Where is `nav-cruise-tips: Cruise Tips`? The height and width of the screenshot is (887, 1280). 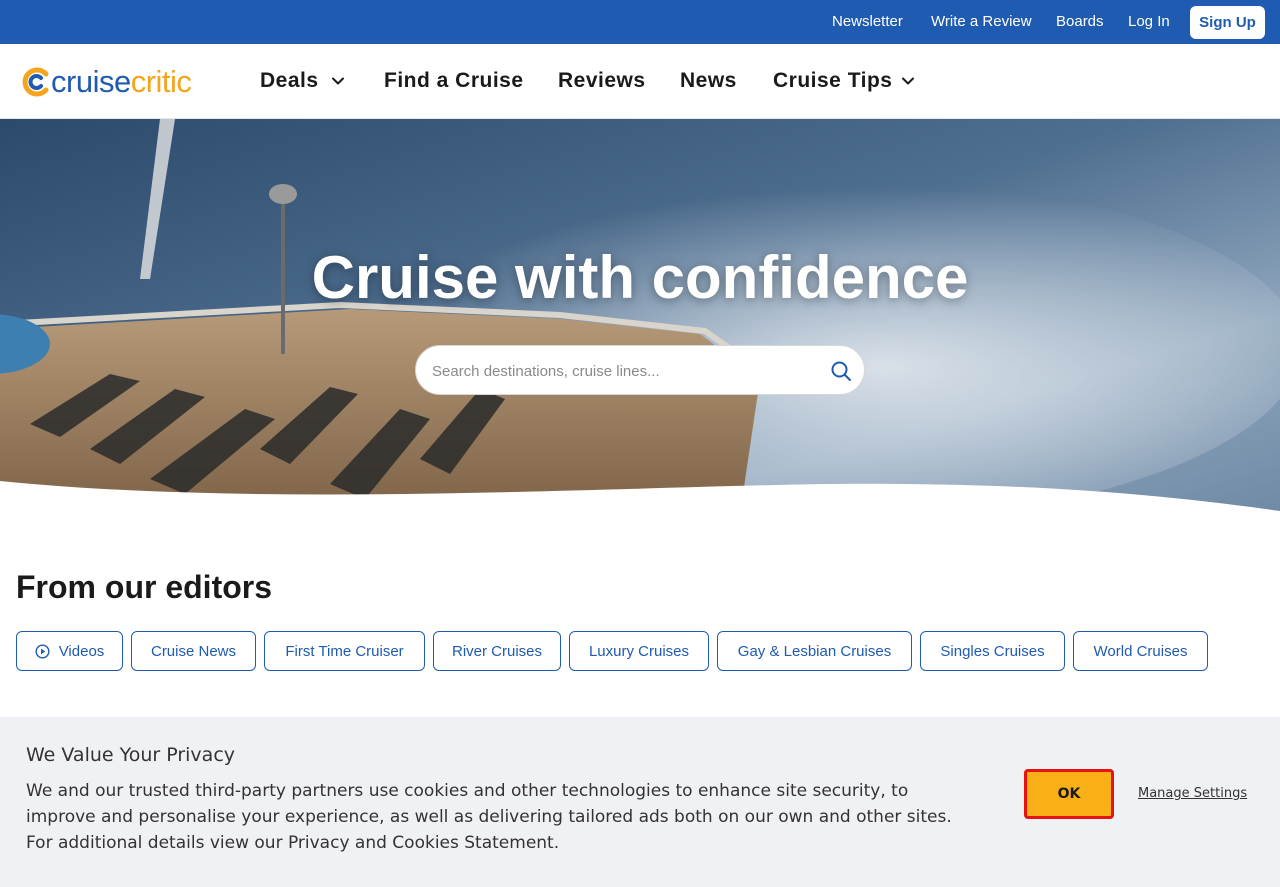
nav-cruise-tips: Cruise Tips is located at coordinates (832, 81).